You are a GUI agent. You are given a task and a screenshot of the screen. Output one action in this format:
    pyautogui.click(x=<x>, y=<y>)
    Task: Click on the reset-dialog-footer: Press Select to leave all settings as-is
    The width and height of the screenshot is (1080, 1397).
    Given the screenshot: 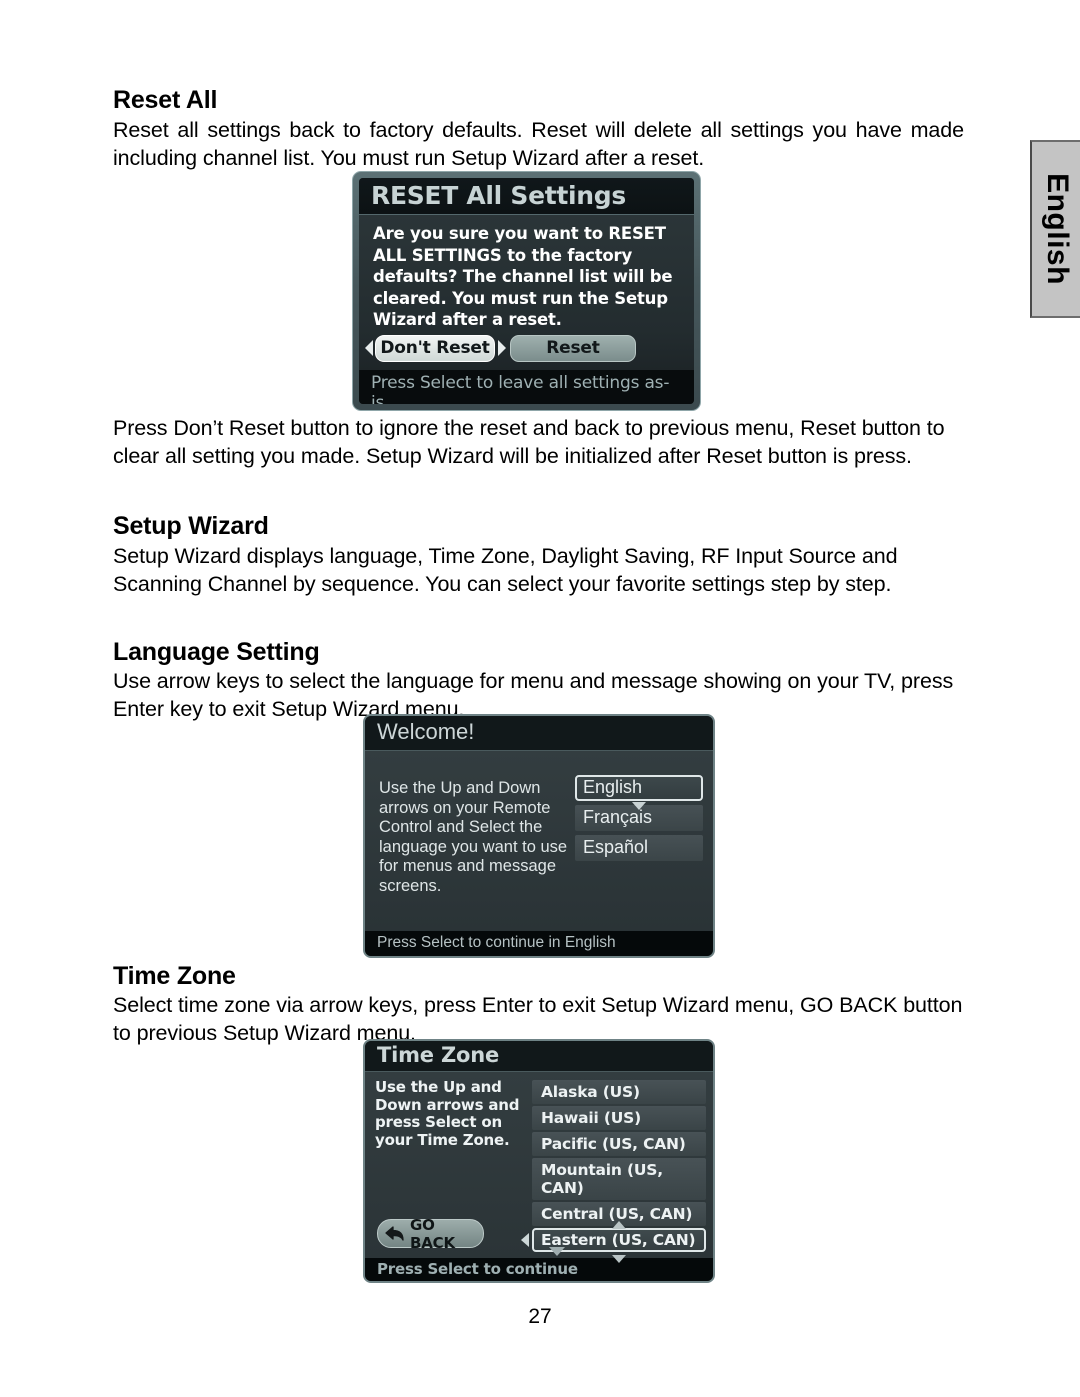 What is the action you would take?
    pyautogui.click(x=526, y=386)
    